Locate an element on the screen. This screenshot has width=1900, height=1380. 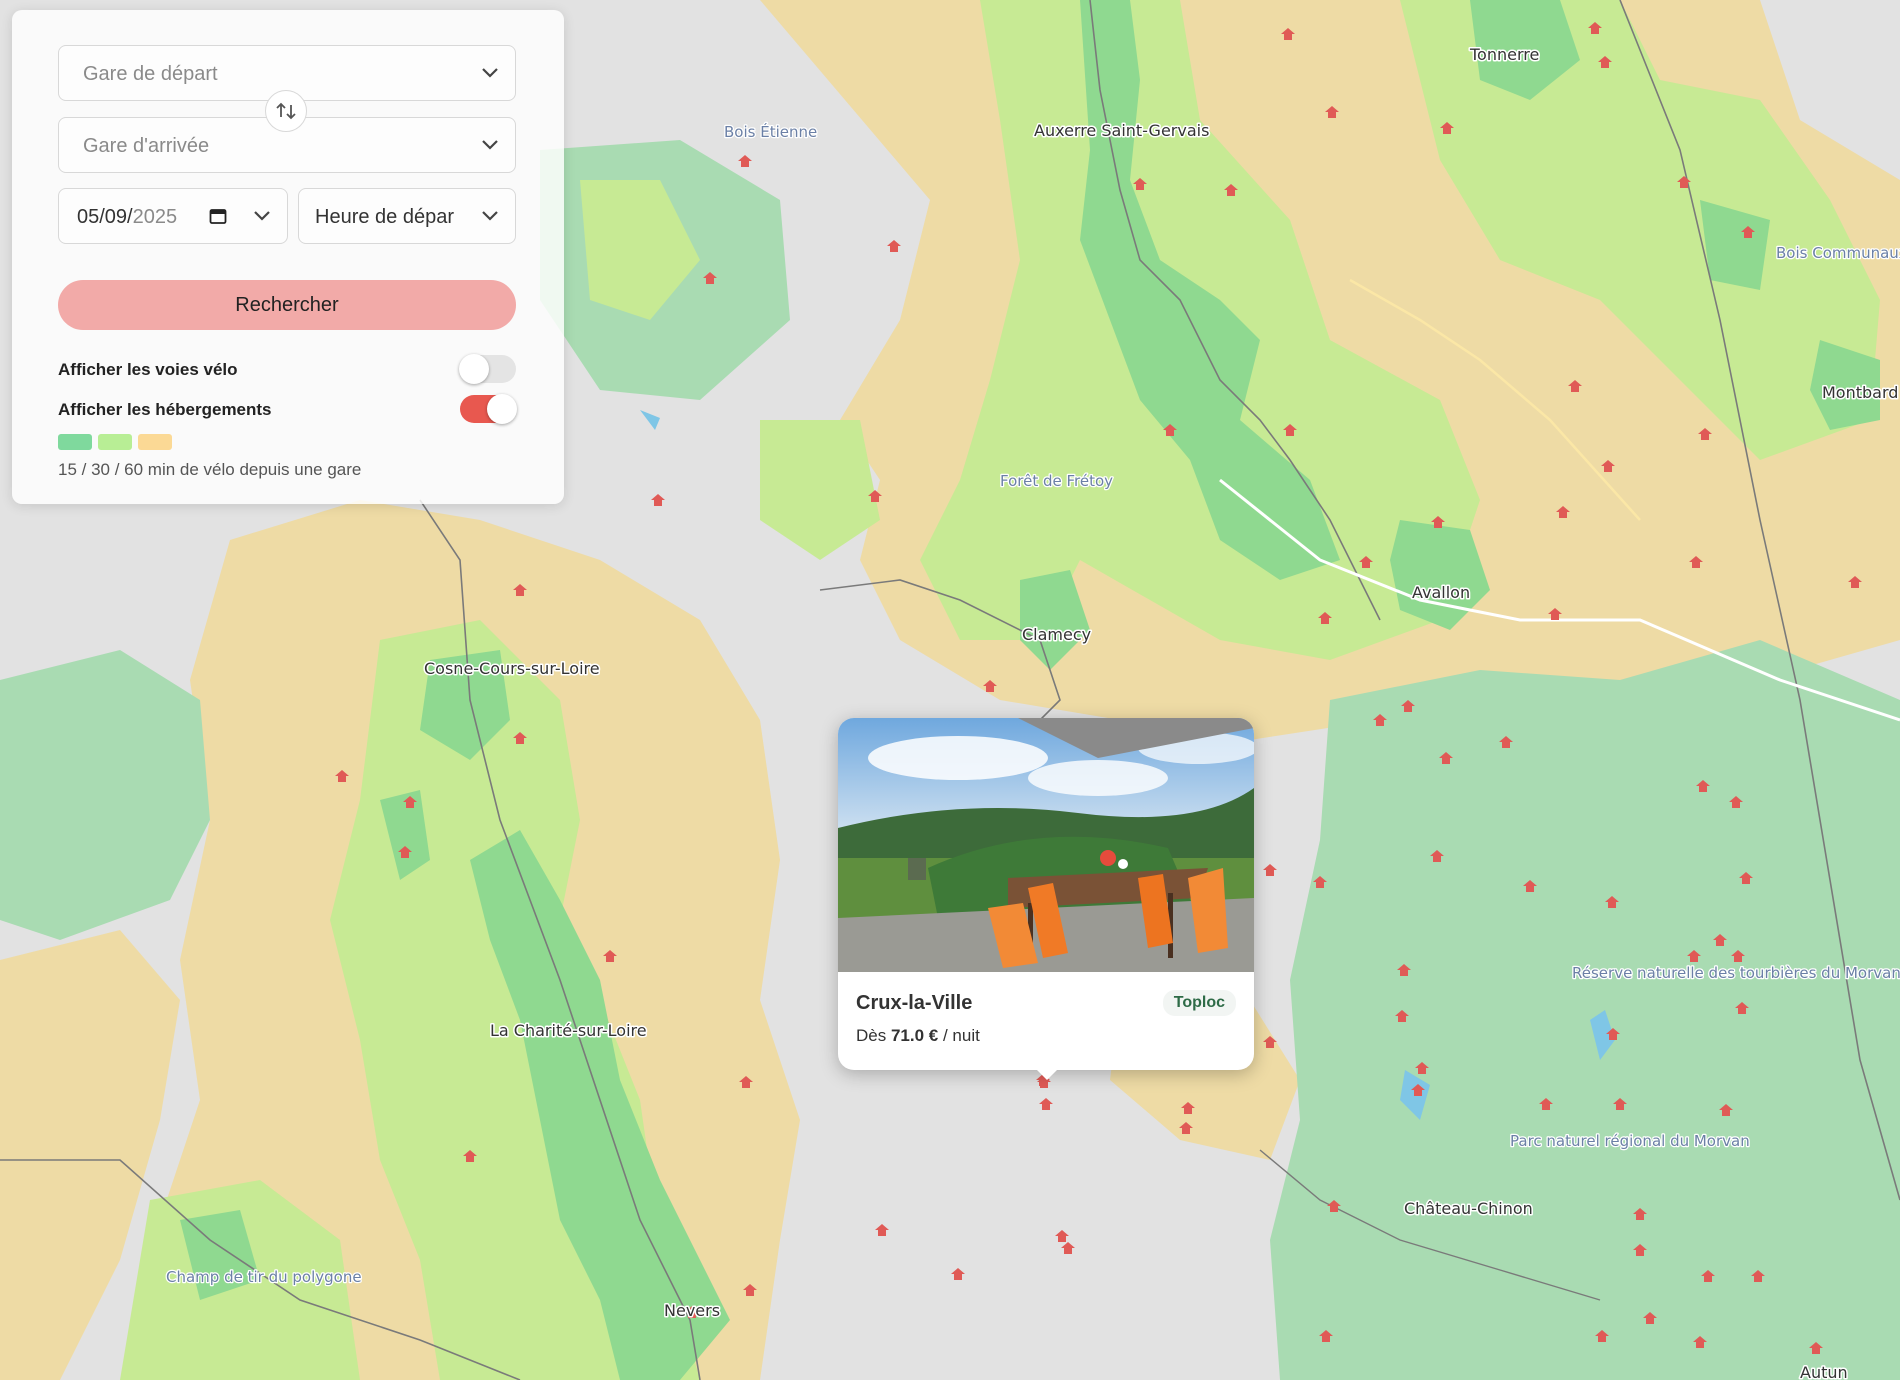
provider-badge: Toploc is located at coordinates (1199, 1003).